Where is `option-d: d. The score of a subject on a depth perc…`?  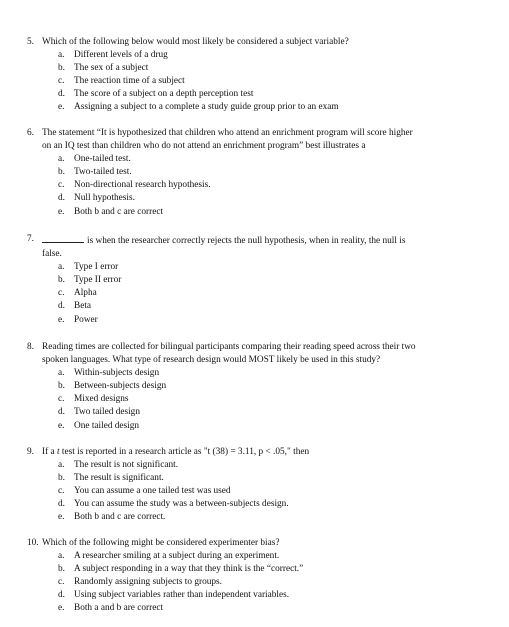 option-d: d. The score of a subject on a depth perc… is located at coordinates (257, 94).